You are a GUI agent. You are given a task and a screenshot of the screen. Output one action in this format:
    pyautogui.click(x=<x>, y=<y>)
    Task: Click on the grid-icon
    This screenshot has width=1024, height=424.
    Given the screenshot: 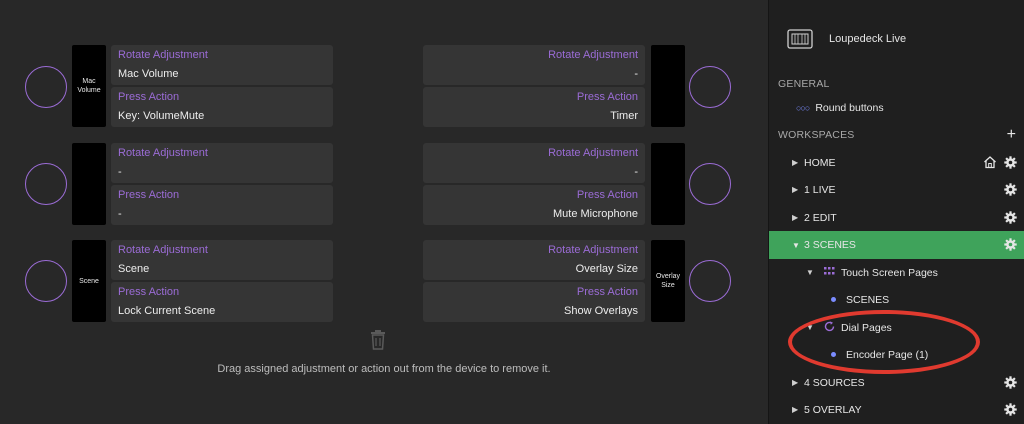 What is the action you would take?
    pyautogui.click(x=829, y=272)
    